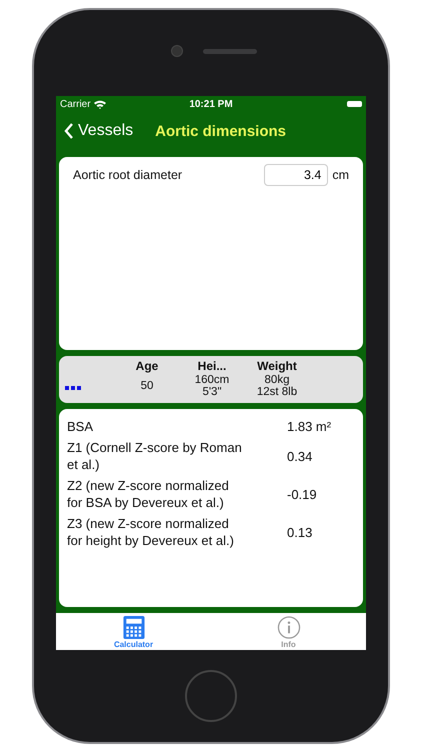  Describe the element at coordinates (309, 426) in the screenshot. I see `result-value: 1.83 m²` at that location.